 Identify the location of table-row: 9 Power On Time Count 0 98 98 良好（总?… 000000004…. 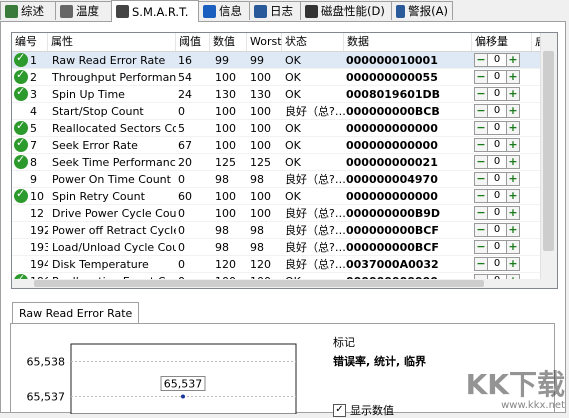
(284, 179).